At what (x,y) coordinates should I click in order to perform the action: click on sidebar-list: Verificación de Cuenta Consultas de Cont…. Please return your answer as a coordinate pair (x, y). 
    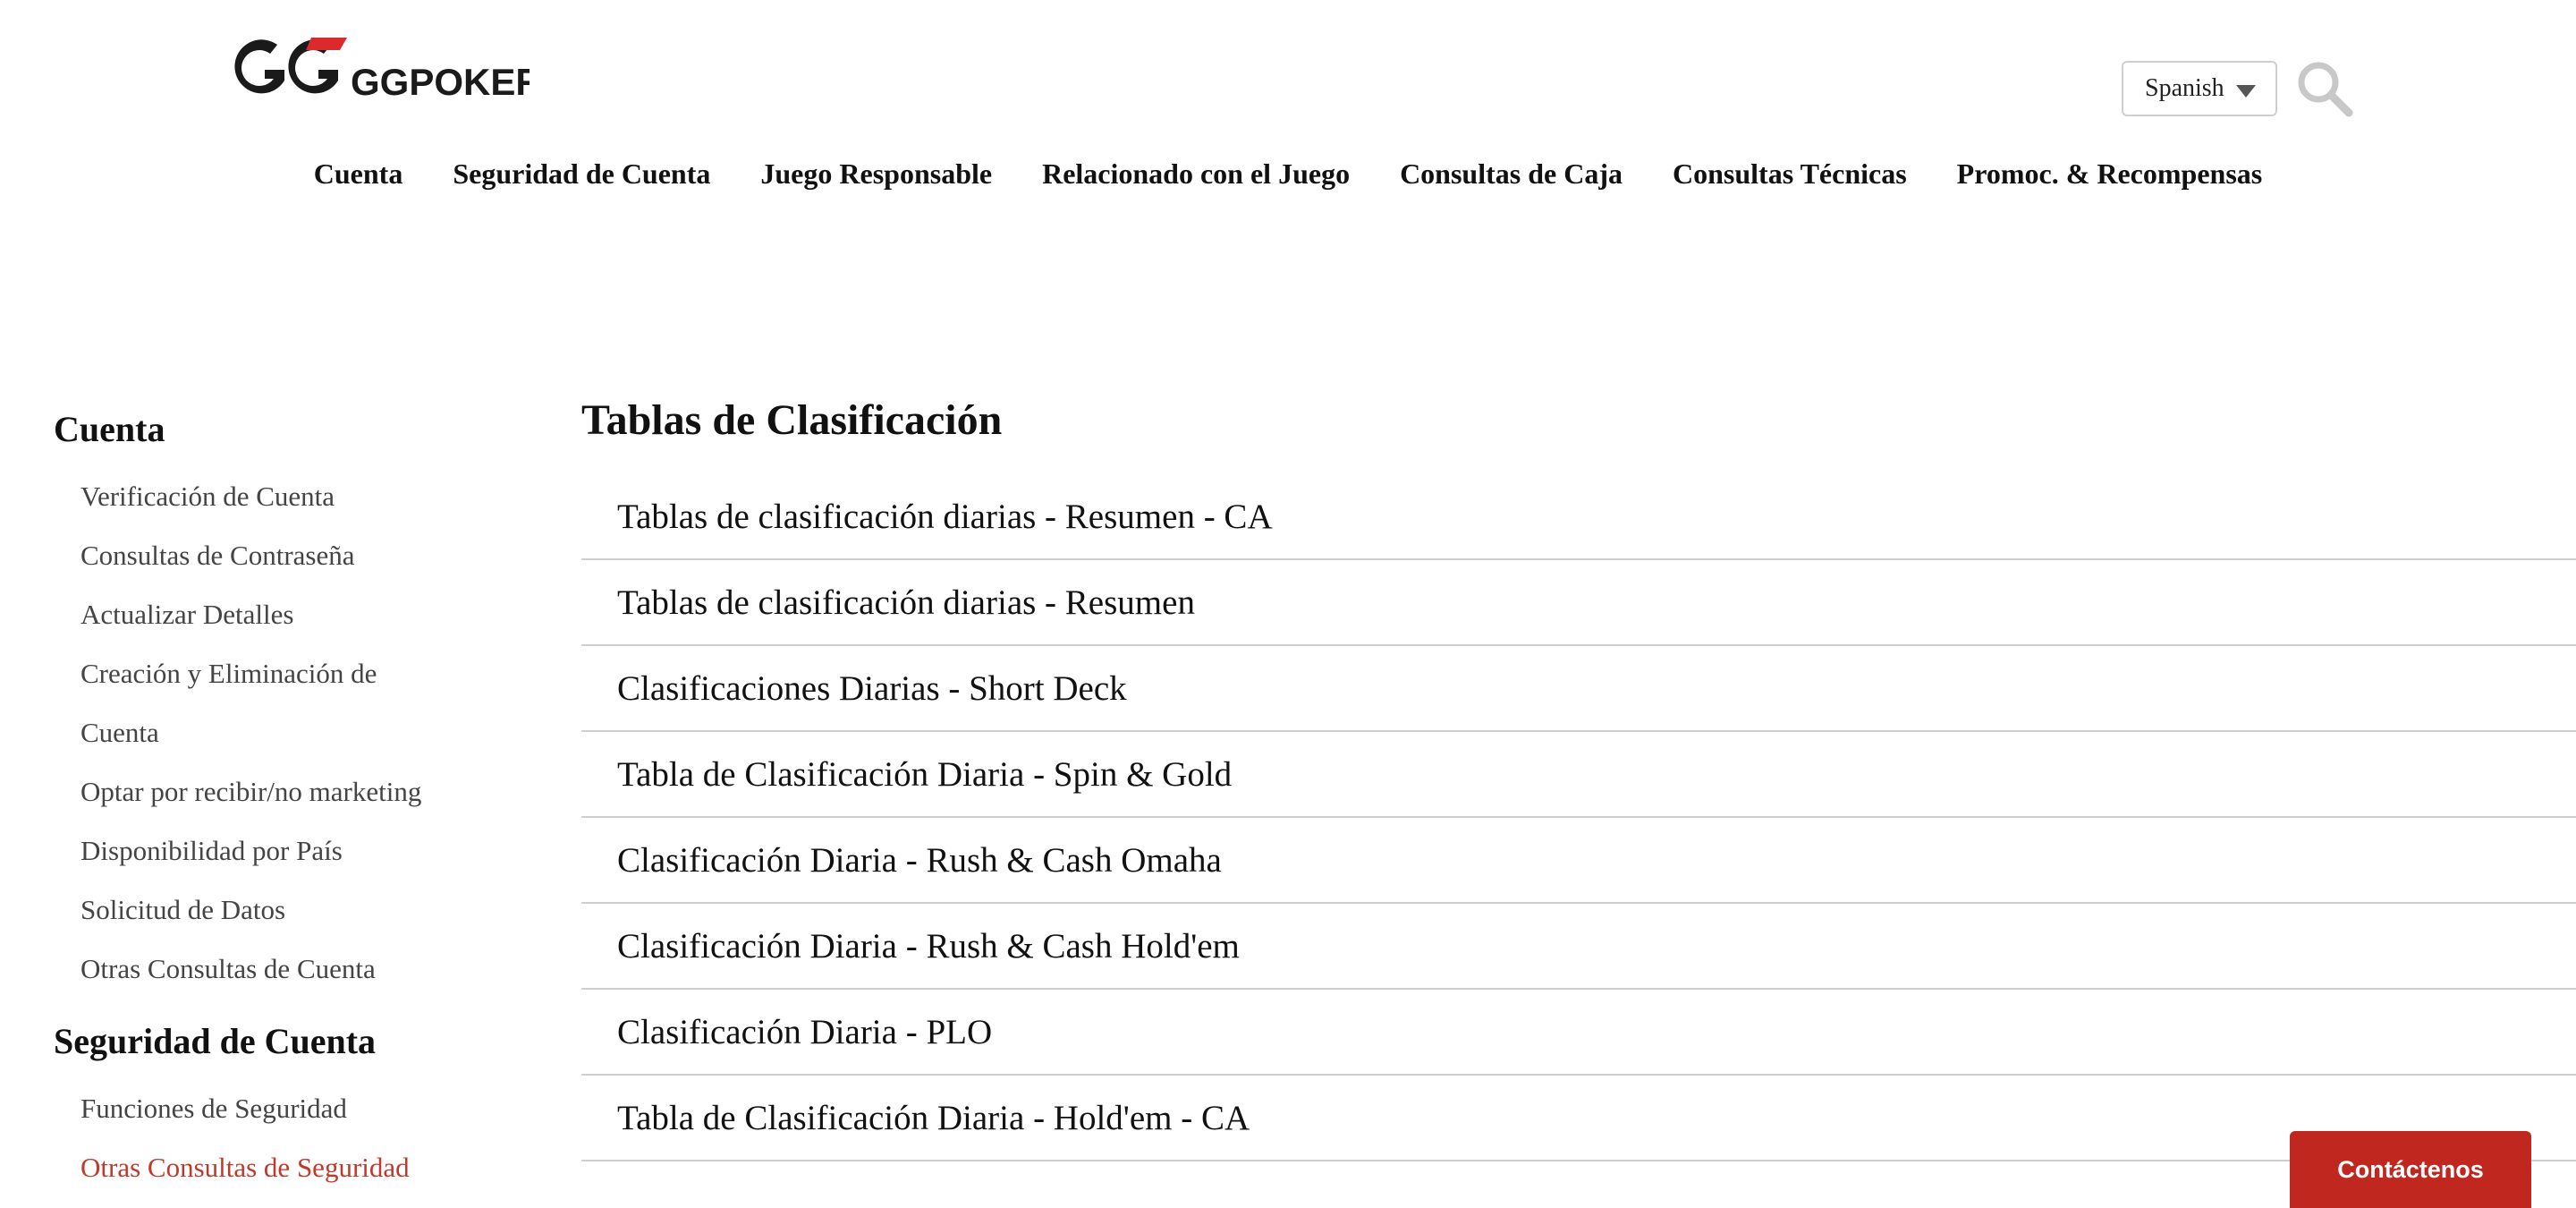
    Looking at the image, I should click on (286, 733).